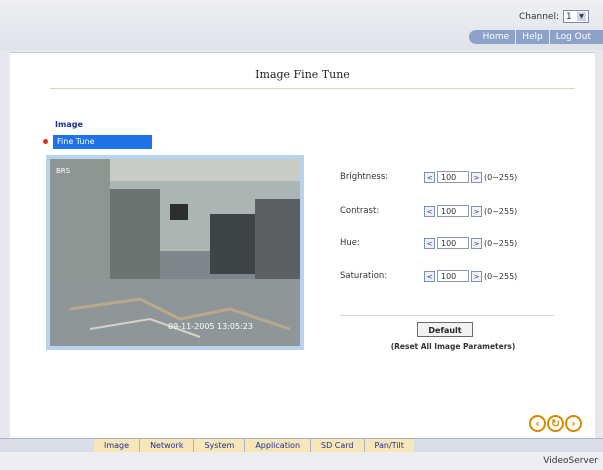 The image size is (603, 470). Describe the element at coordinates (532, 37) in the screenshot. I see `help-link: Help` at that location.